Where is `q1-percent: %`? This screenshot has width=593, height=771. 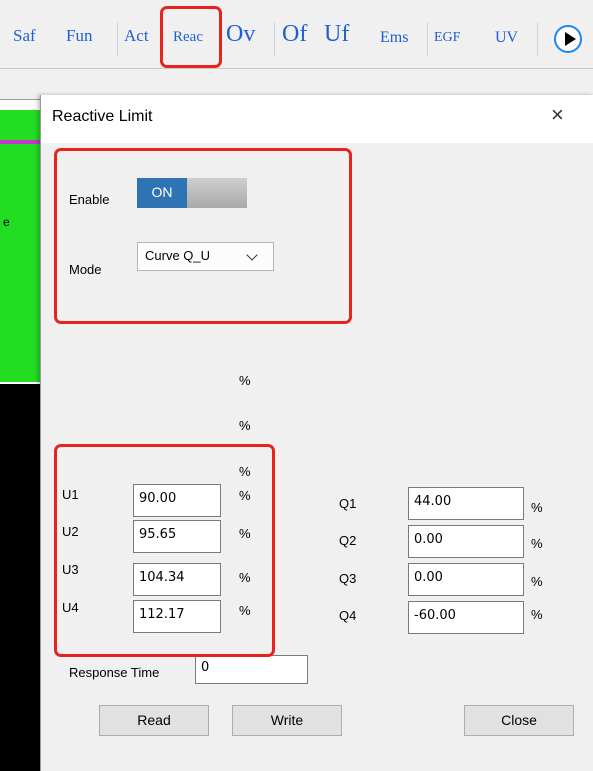
q1-percent: % is located at coordinates (537, 507).